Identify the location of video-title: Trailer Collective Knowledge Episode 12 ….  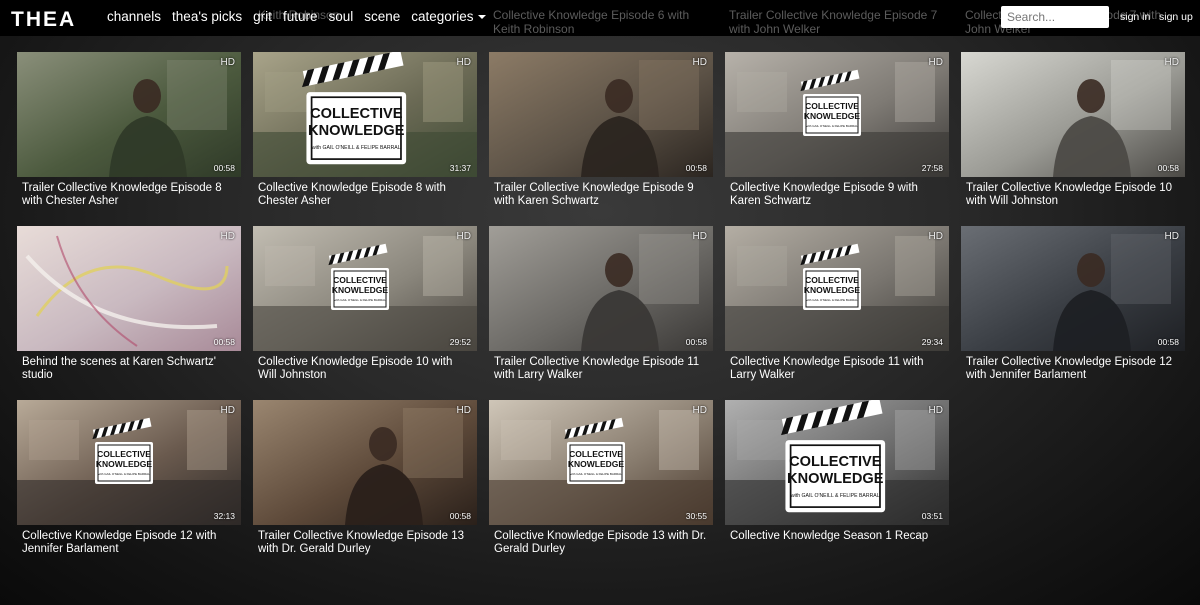
(1073, 369).